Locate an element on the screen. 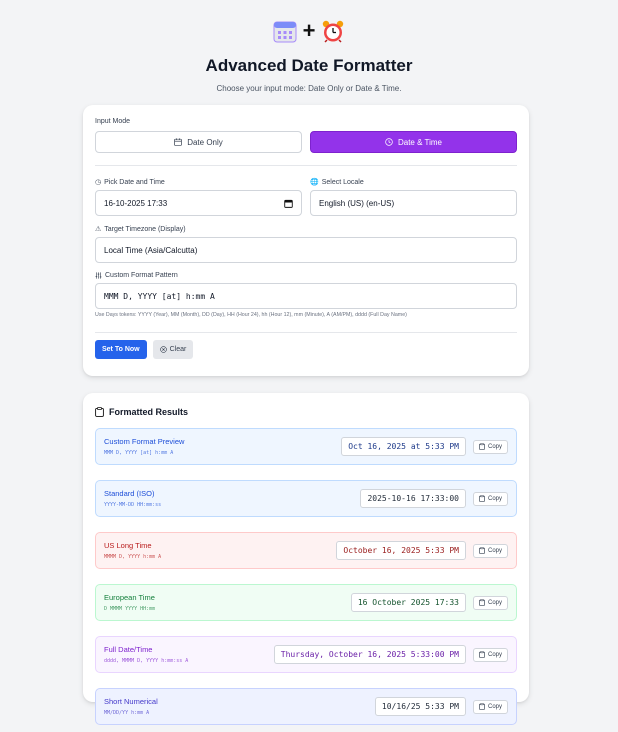  clear-button: Clear is located at coordinates (173, 349).